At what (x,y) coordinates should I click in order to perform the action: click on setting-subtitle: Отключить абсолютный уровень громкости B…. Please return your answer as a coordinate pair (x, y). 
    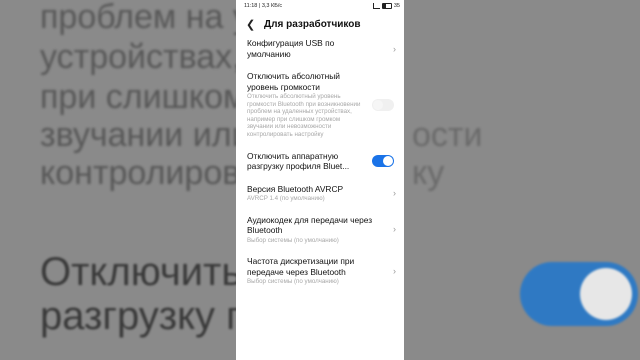
    Looking at the image, I should click on (304, 115).